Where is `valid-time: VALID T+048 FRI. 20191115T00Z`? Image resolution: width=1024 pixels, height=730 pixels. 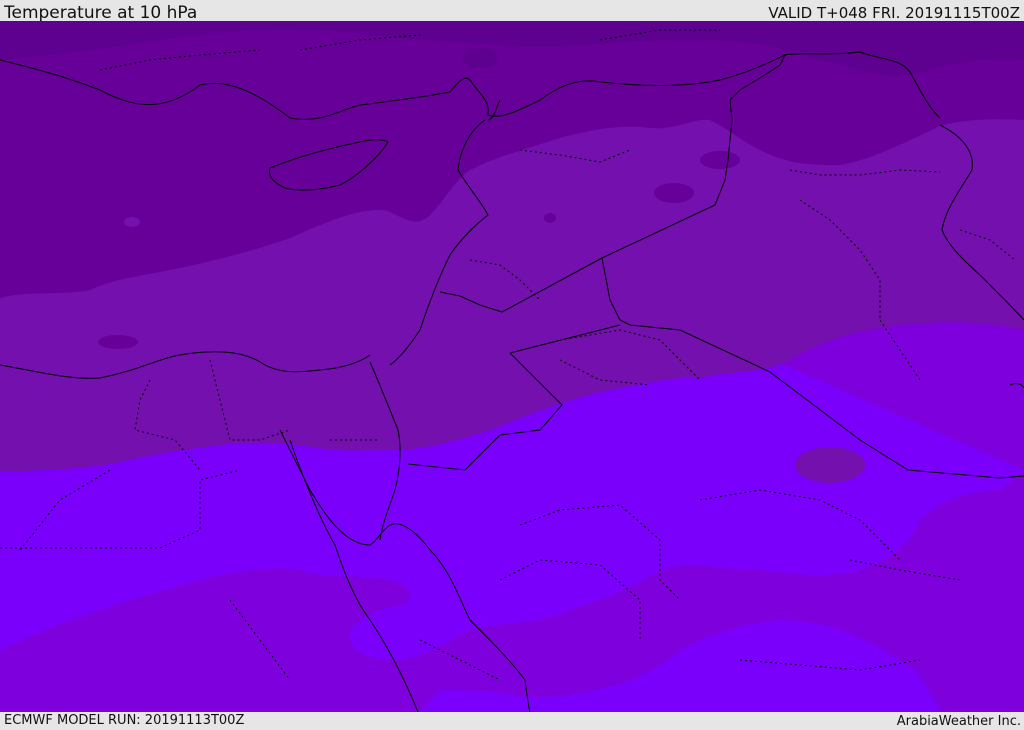 valid-time: VALID T+048 FRI. 20191115T00Z is located at coordinates (894, 13).